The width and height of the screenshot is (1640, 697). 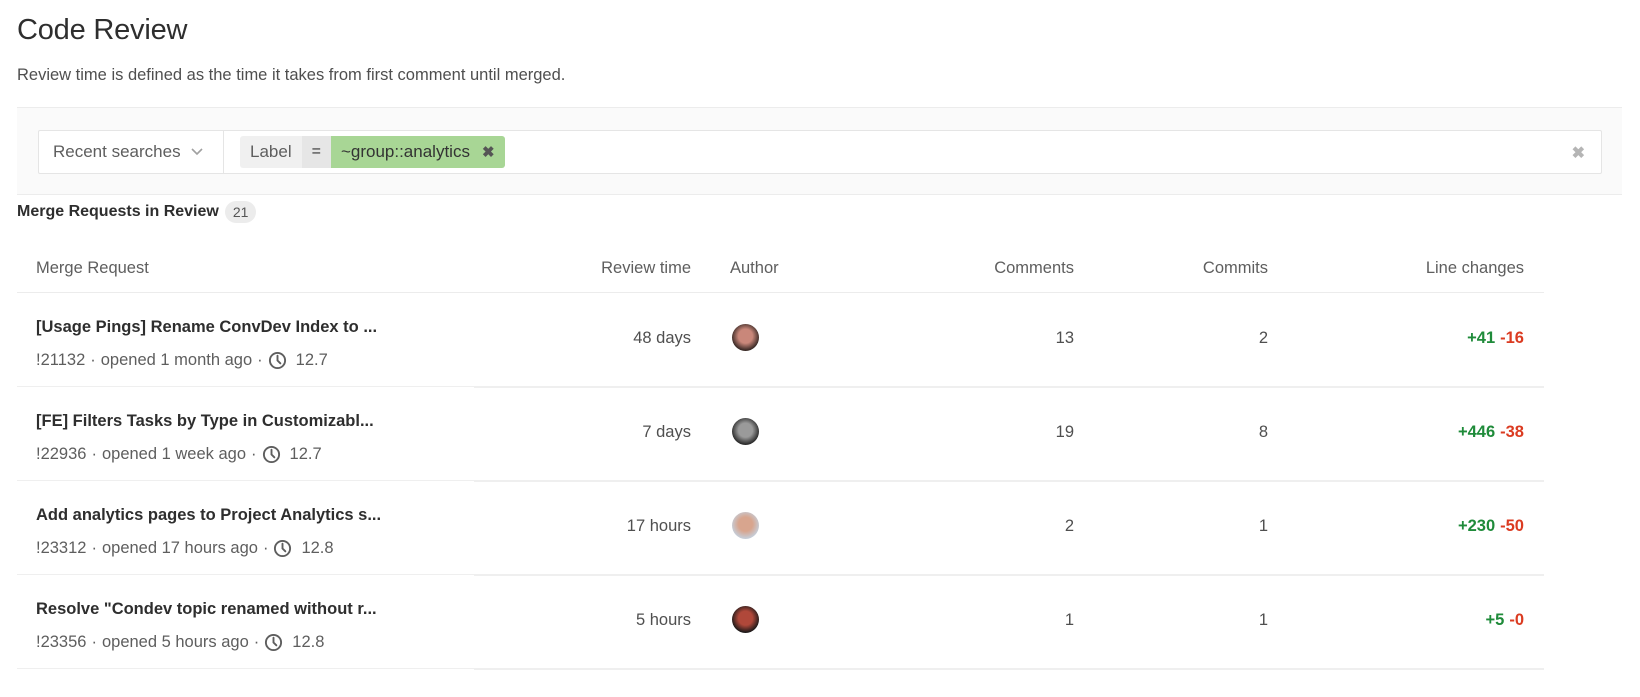 What do you see at coordinates (1069, 620) in the screenshot?
I see `comments-count: 1` at bounding box center [1069, 620].